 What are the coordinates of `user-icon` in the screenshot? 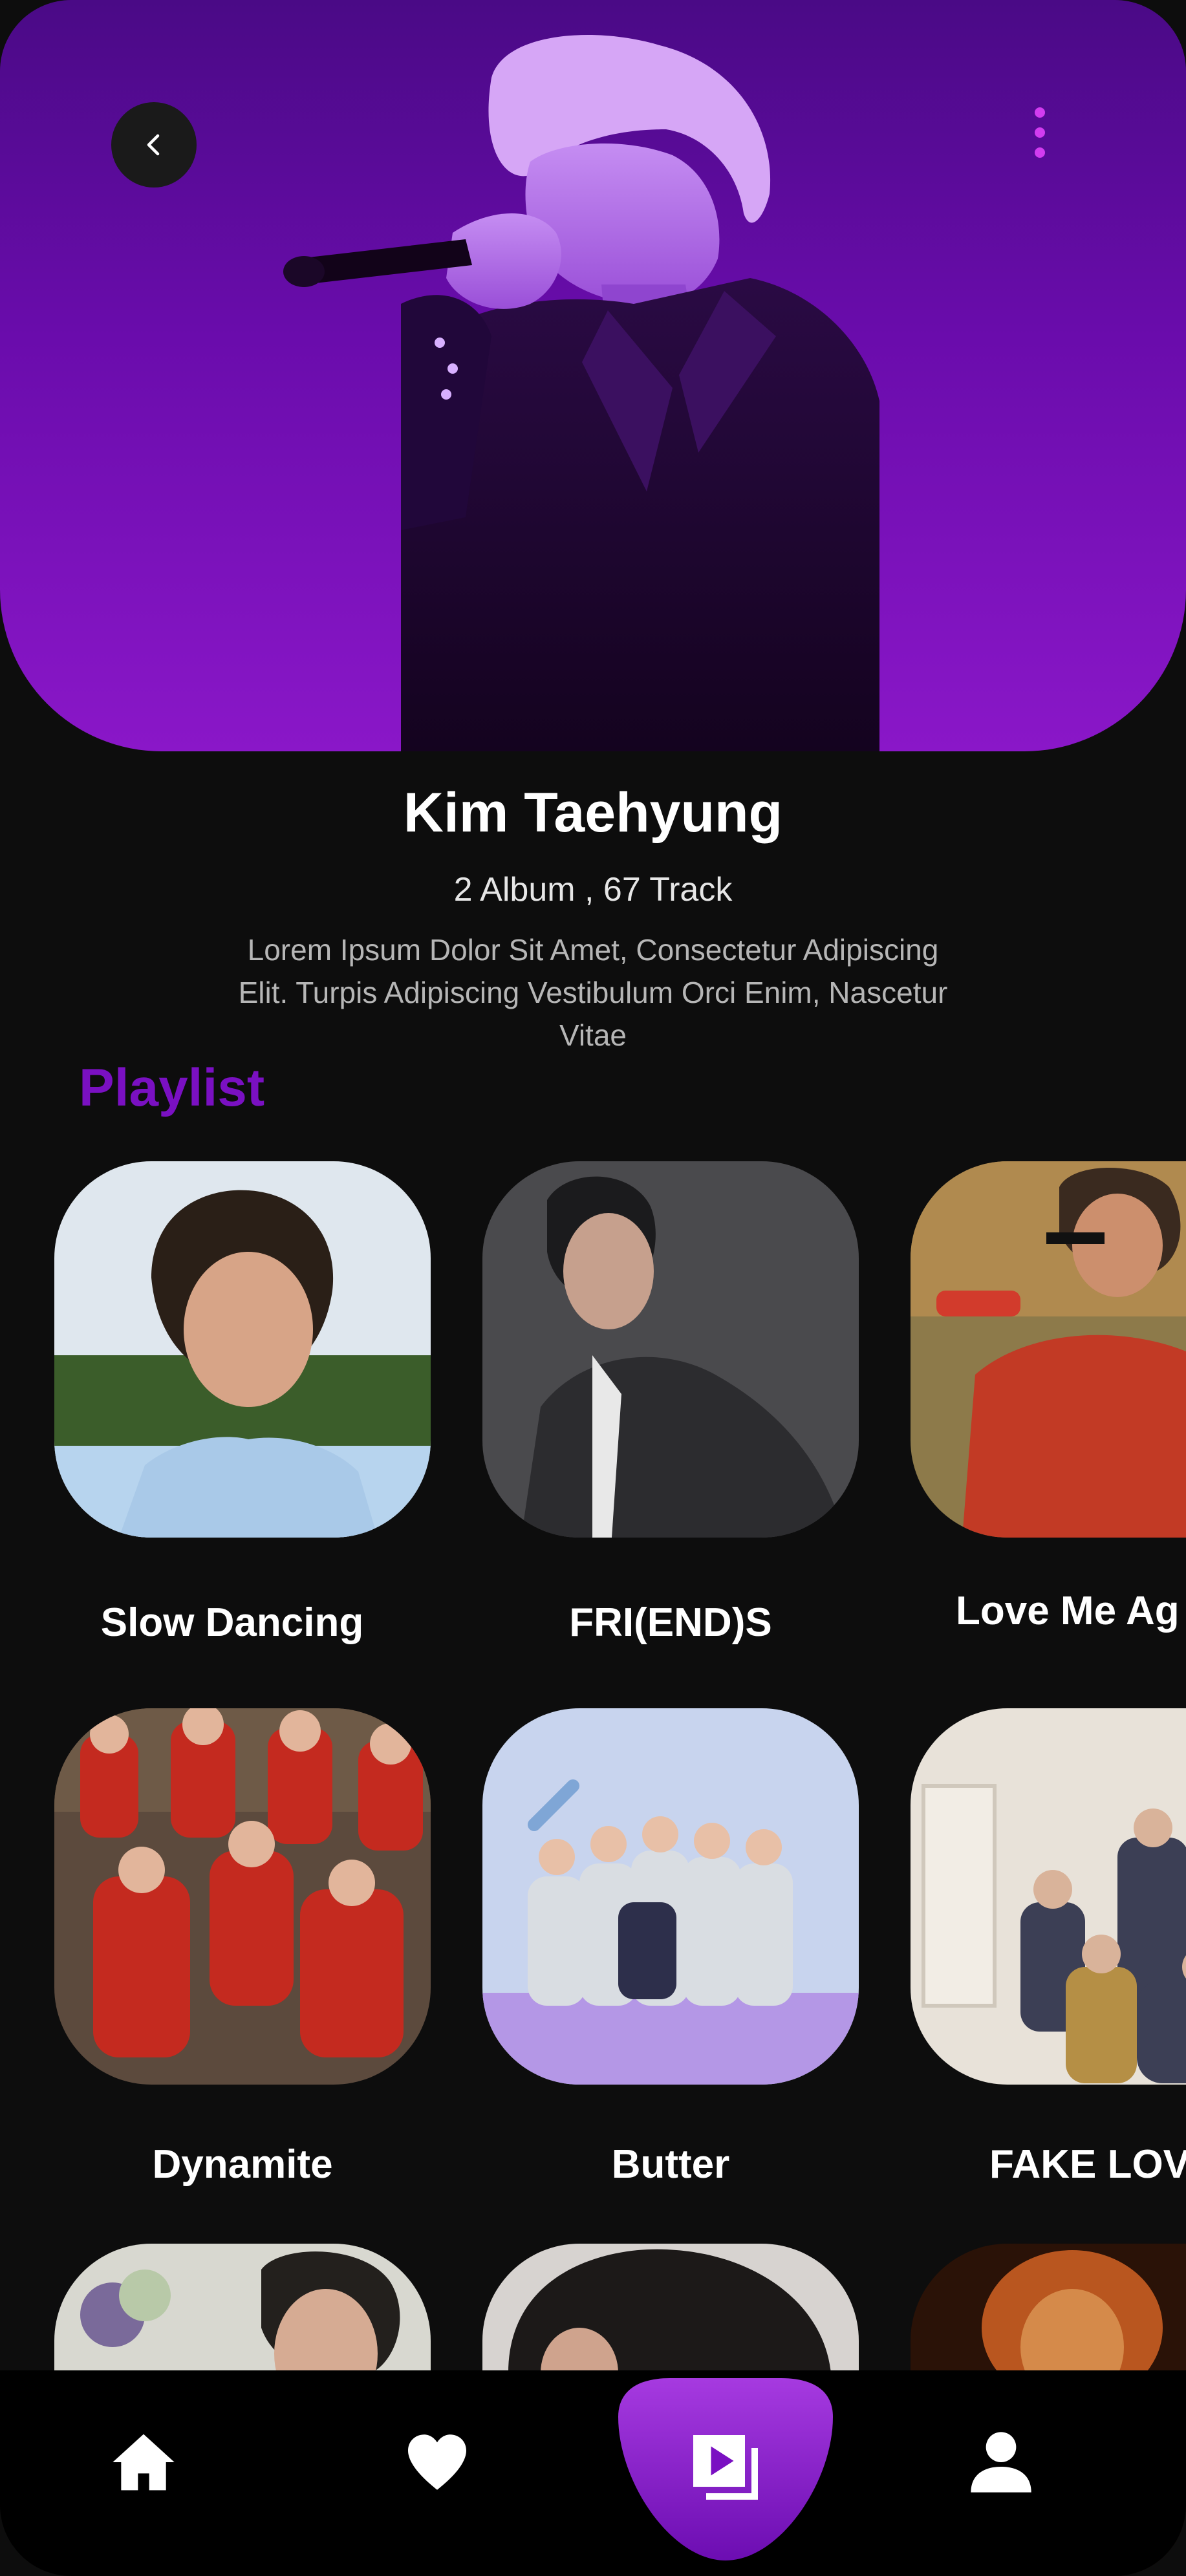 It's located at (1001, 2462).